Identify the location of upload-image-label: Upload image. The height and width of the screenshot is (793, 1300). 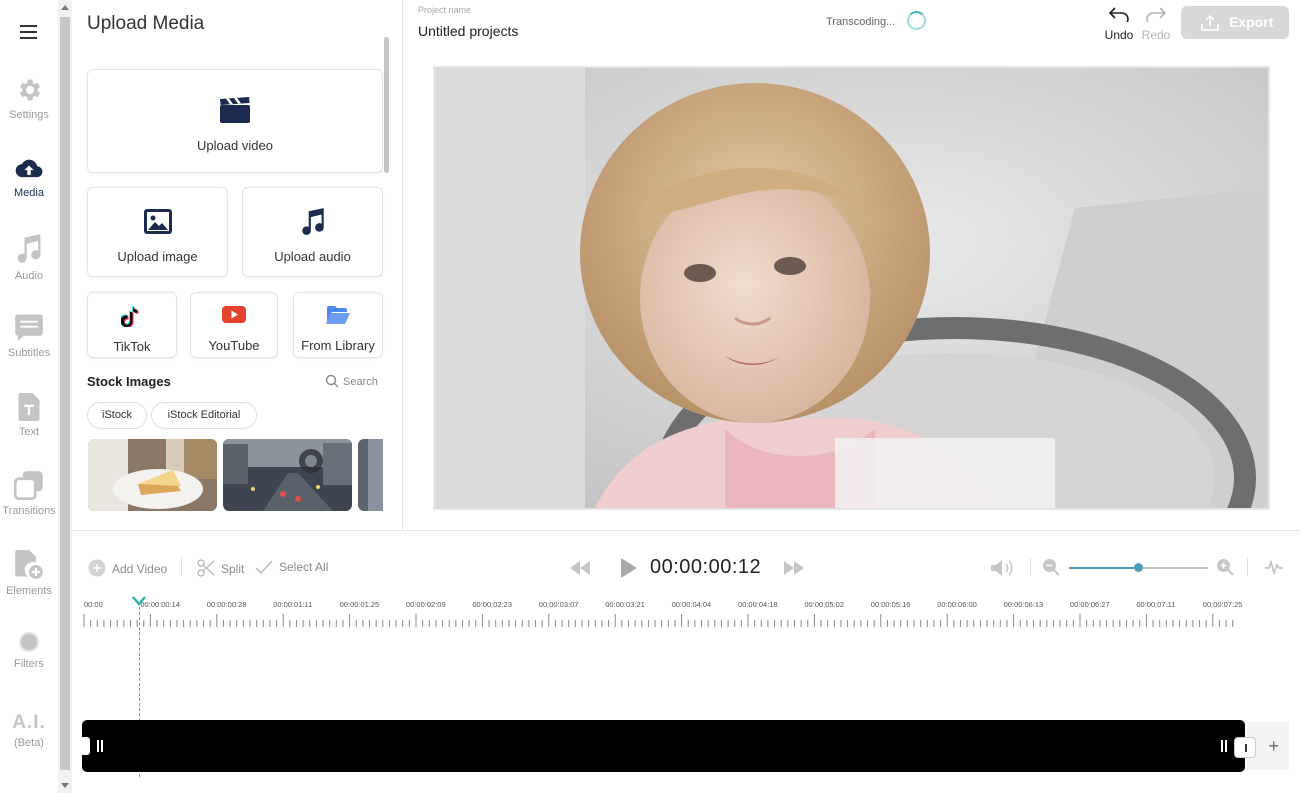
(157, 256).